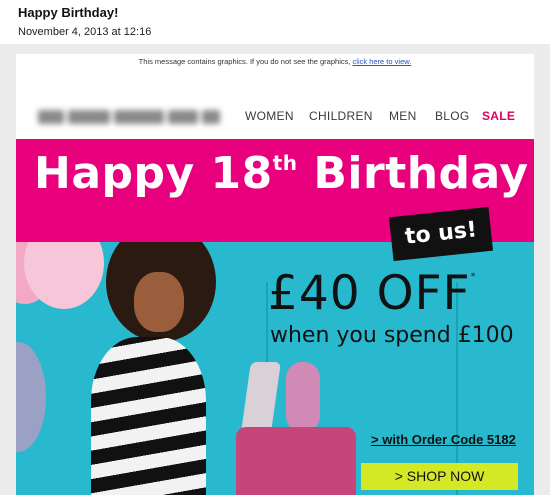 This screenshot has height=495, width=550. I want to click on email-date: November 4, 2013 at 12:16, so click(85, 32).